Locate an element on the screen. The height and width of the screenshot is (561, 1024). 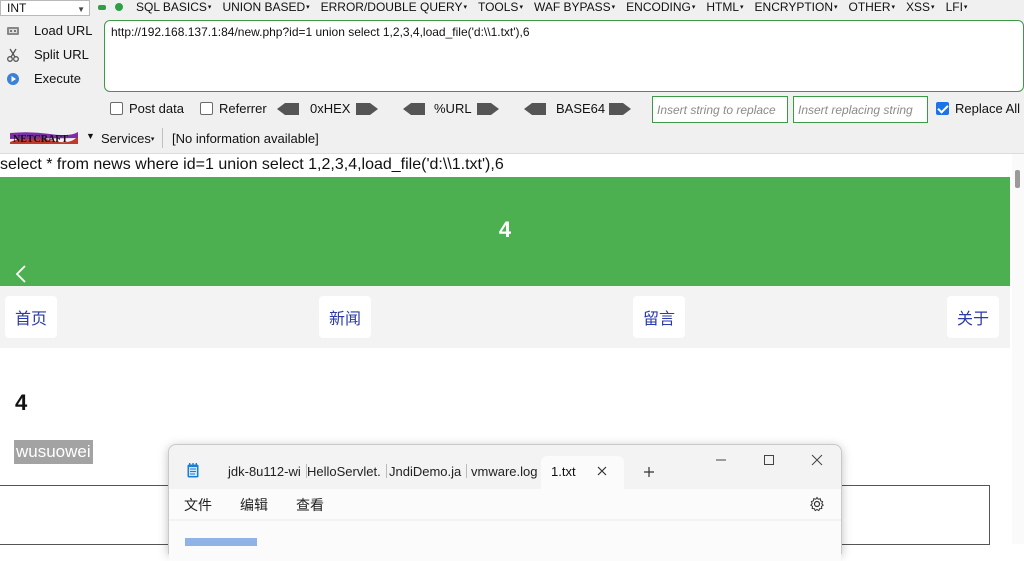
menu-waf-bypass: WAF BYPASS▾ is located at coordinates (574, 7).